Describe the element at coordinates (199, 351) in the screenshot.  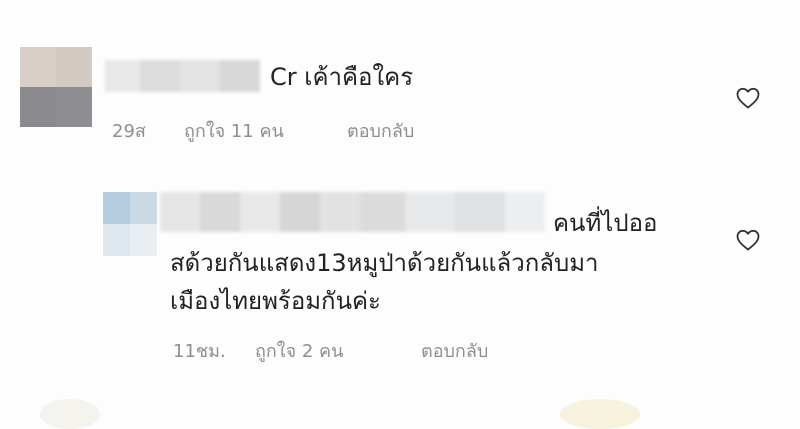
I see `comment-time-2: 11ชม.` at that location.